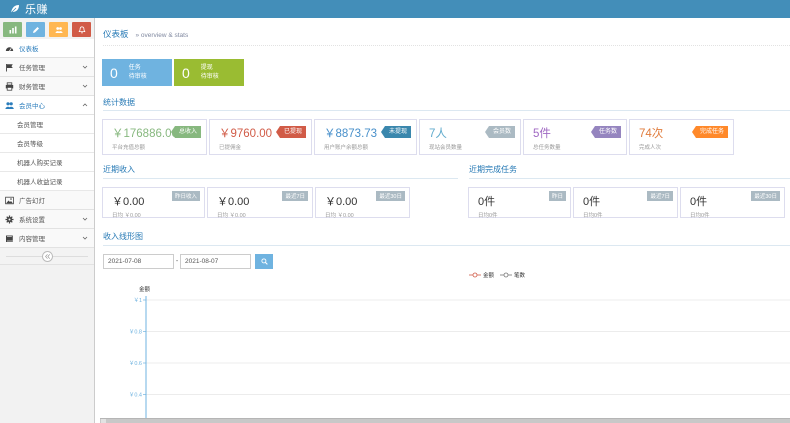 This screenshot has height=423, width=790. What do you see at coordinates (154, 137) in the screenshot?
I see `stat-total-income: ￥176886.00 平台充值总额 总收入` at bounding box center [154, 137].